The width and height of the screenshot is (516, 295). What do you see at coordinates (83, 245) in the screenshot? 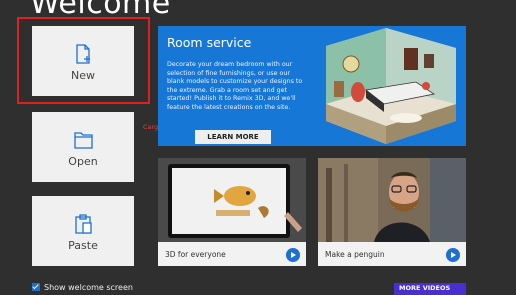
I see `paste-label: Paste` at bounding box center [83, 245].